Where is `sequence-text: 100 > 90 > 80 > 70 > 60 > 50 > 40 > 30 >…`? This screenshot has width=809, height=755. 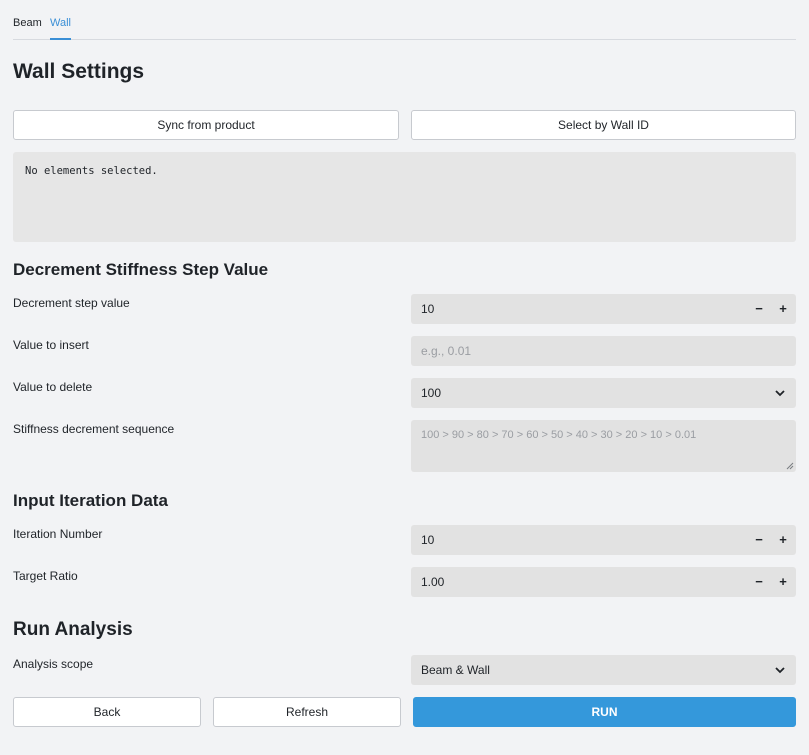
sequence-text: 100 > 90 > 80 > 70 > 60 > 50 > 40 > 30 >… is located at coordinates (559, 435).